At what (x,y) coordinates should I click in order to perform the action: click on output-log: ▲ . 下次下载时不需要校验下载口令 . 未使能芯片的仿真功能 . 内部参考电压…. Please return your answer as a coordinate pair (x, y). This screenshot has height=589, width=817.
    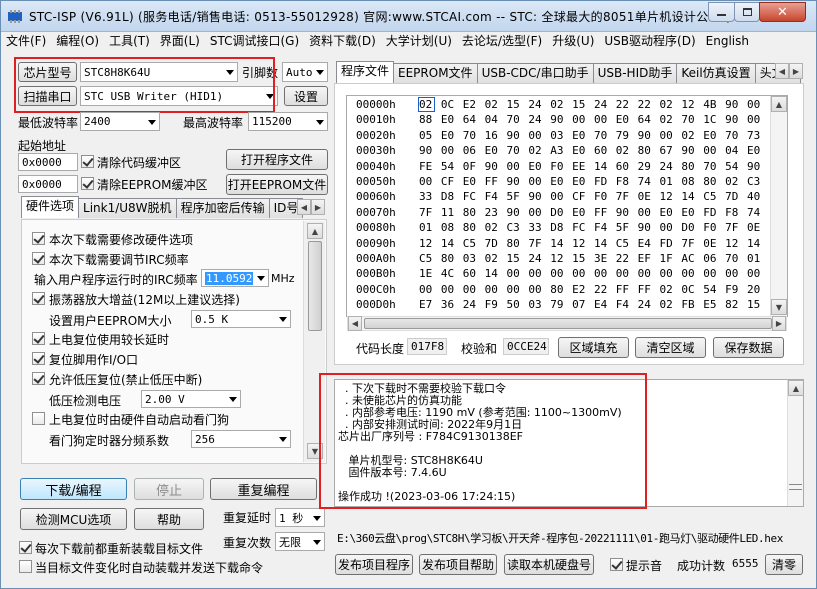
    Looking at the image, I should click on (569, 443).